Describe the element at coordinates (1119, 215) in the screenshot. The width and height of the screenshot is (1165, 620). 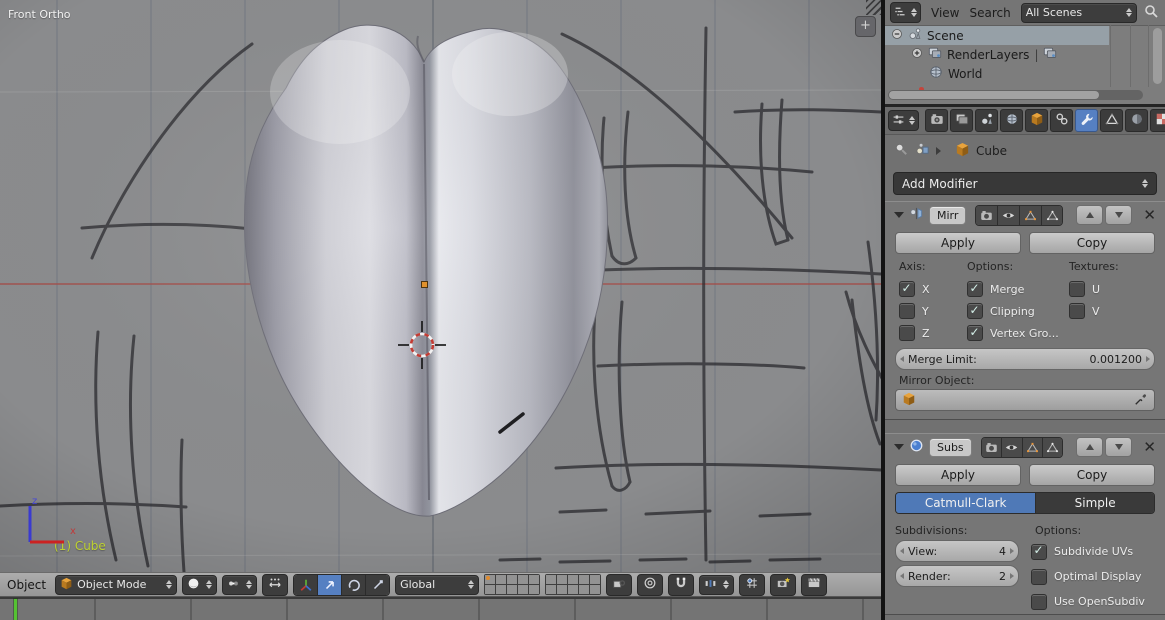
I see `move-down-button` at that location.